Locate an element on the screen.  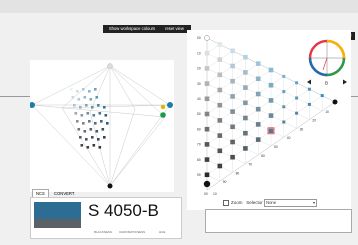
hue-wheel: B is located at coordinates (327, 63).